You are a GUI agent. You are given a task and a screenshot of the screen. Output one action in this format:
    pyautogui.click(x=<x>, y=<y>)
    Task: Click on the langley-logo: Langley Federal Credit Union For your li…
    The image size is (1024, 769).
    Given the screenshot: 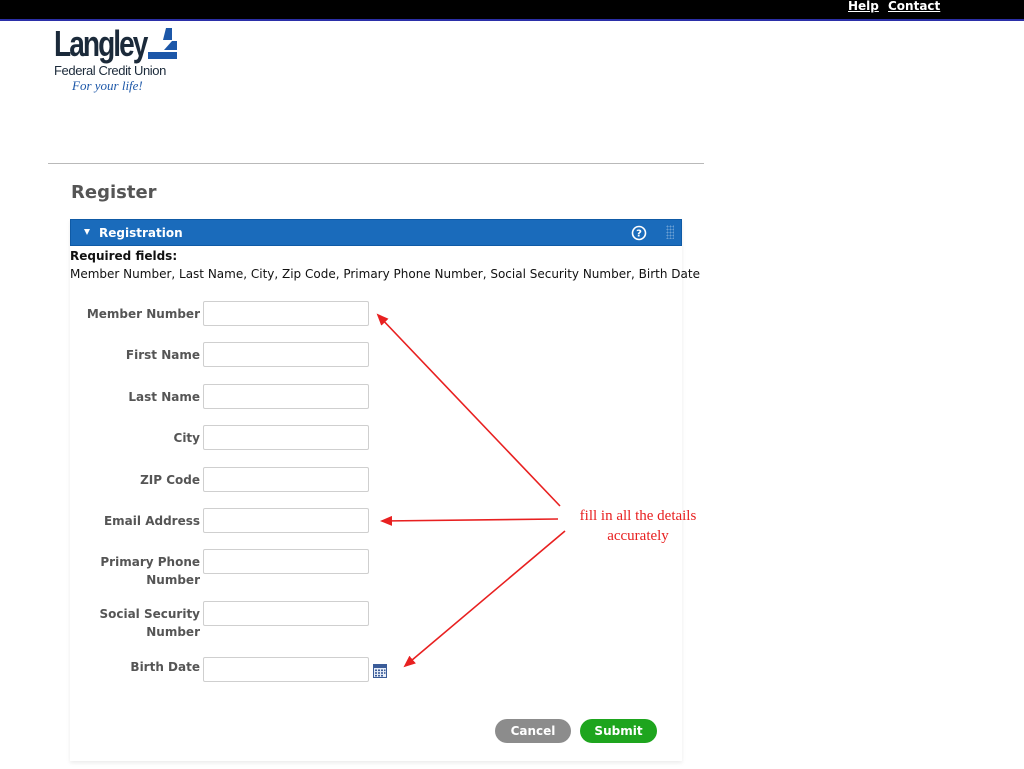 What is the action you would take?
    pyautogui.click(x=119, y=63)
    